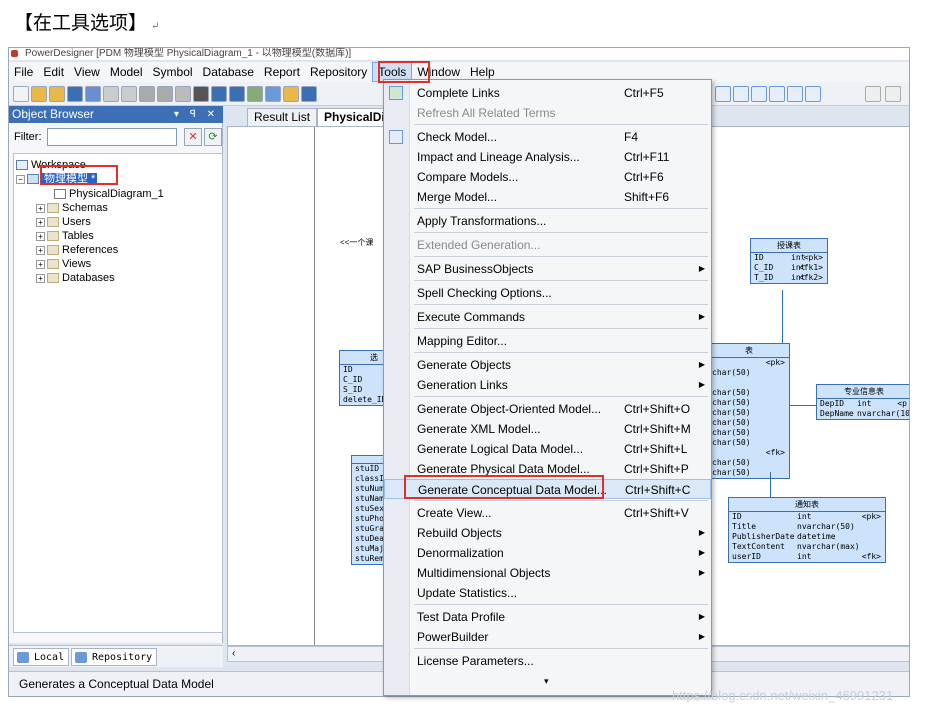 Image resolution: width=952 pixels, height=717 pixels. What do you see at coordinates (759, 94) in the screenshot?
I see `tool-icon` at bounding box center [759, 94].